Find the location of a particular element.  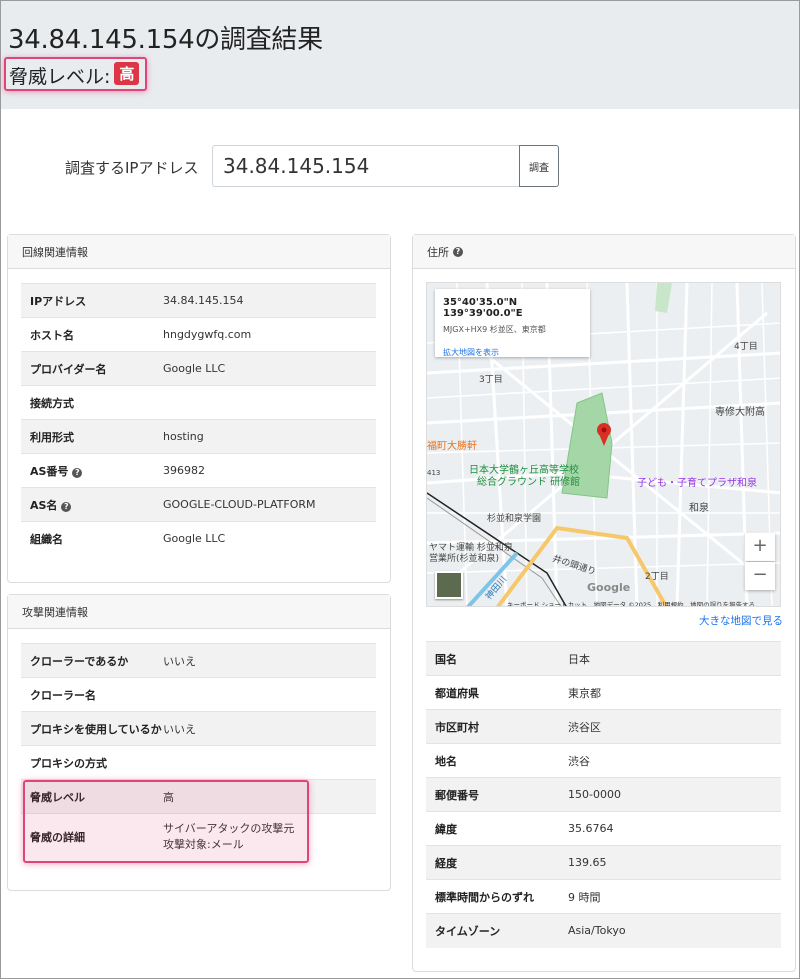

row-key: 緯度 is located at coordinates (446, 829).